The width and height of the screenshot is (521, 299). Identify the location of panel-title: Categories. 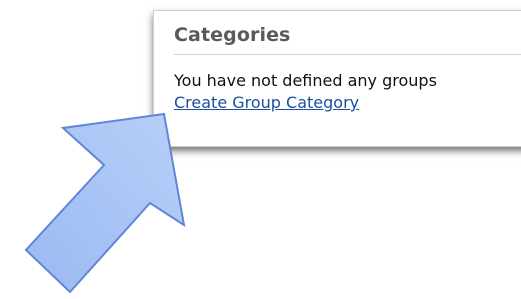
(232, 35).